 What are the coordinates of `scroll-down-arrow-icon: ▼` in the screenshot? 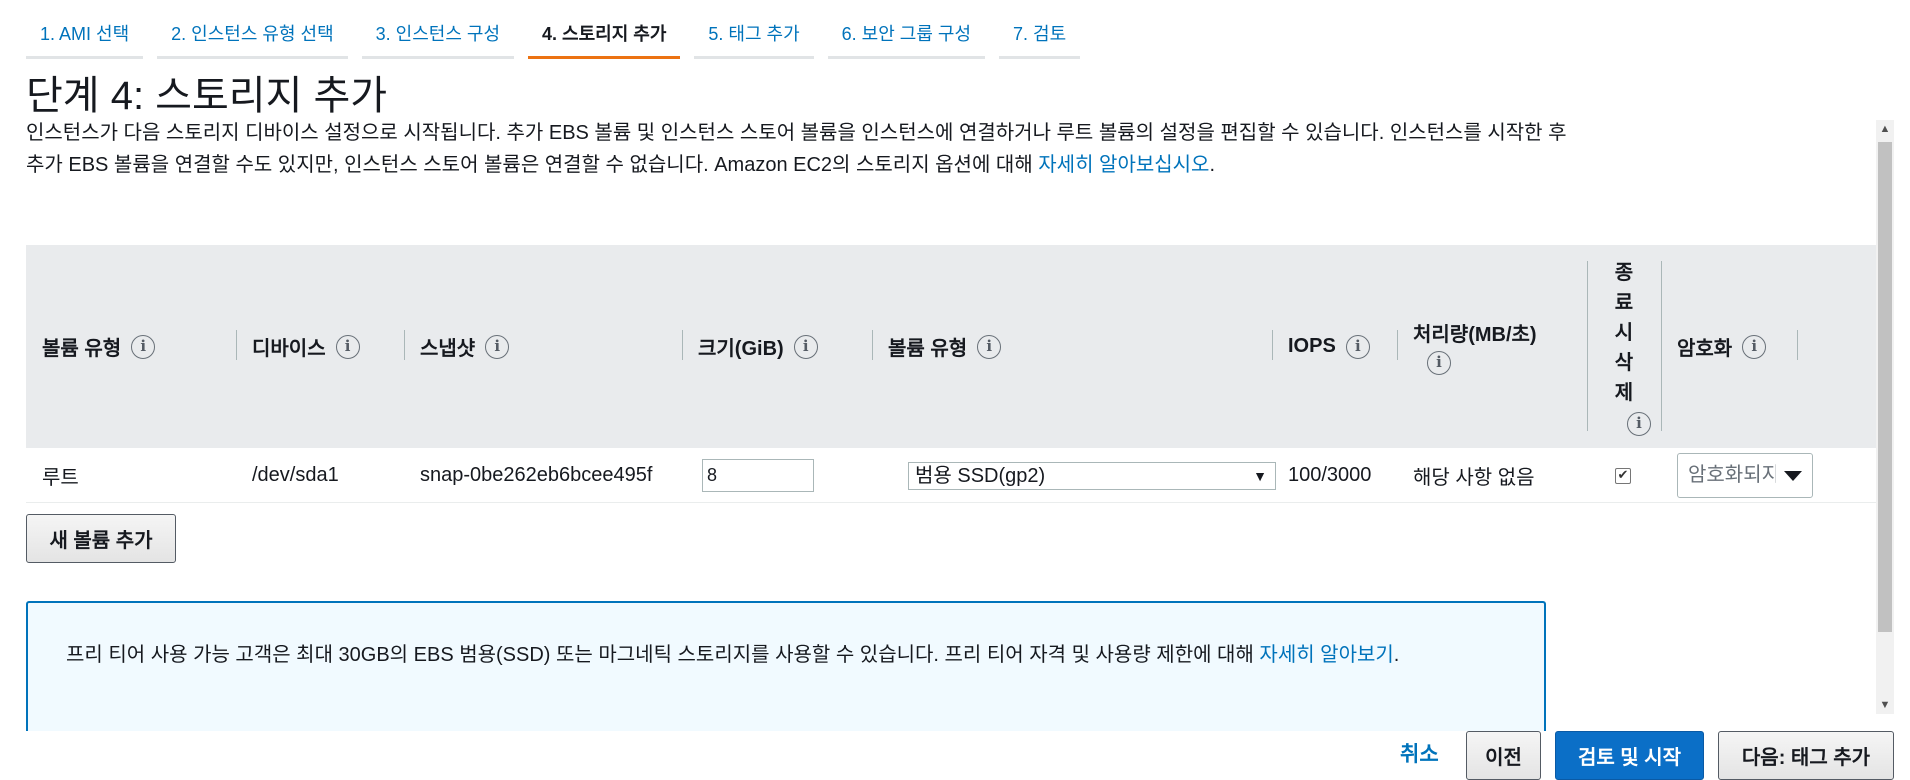 It's located at (1885, 705).